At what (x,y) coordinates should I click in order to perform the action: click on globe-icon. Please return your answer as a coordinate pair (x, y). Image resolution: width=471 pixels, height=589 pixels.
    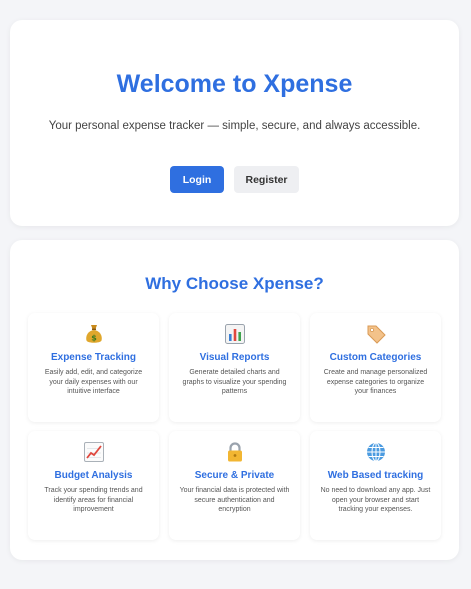
    Looking at the image, I should click on (375, 452).